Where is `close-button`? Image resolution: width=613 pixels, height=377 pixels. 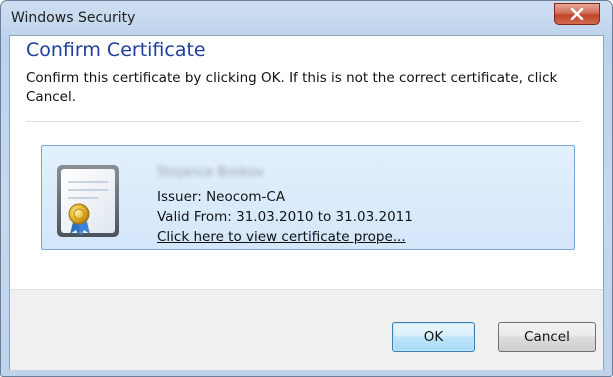 close-button is located at coordinates (577, 14).